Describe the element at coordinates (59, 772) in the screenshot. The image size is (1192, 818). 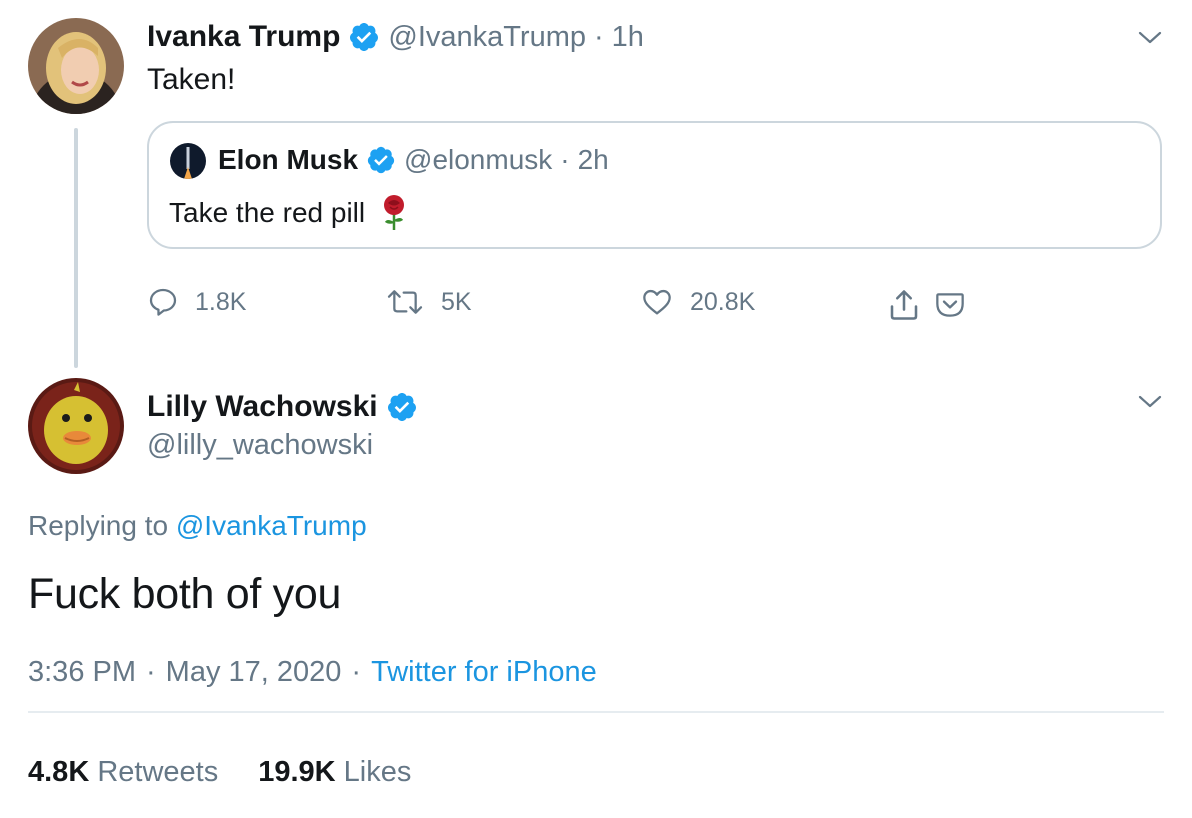
I see `retweets-count: 4.8K` at that location.